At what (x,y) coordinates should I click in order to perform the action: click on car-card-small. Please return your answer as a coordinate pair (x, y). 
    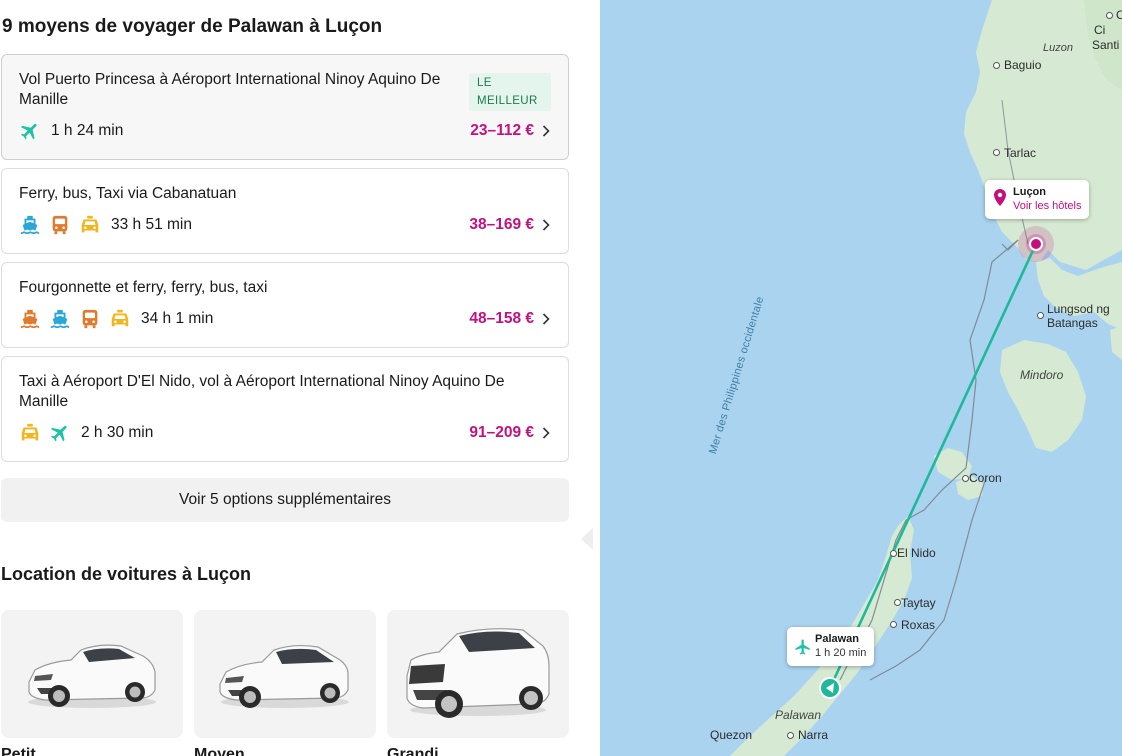
    Looking at the image, I should click on (92, 674).